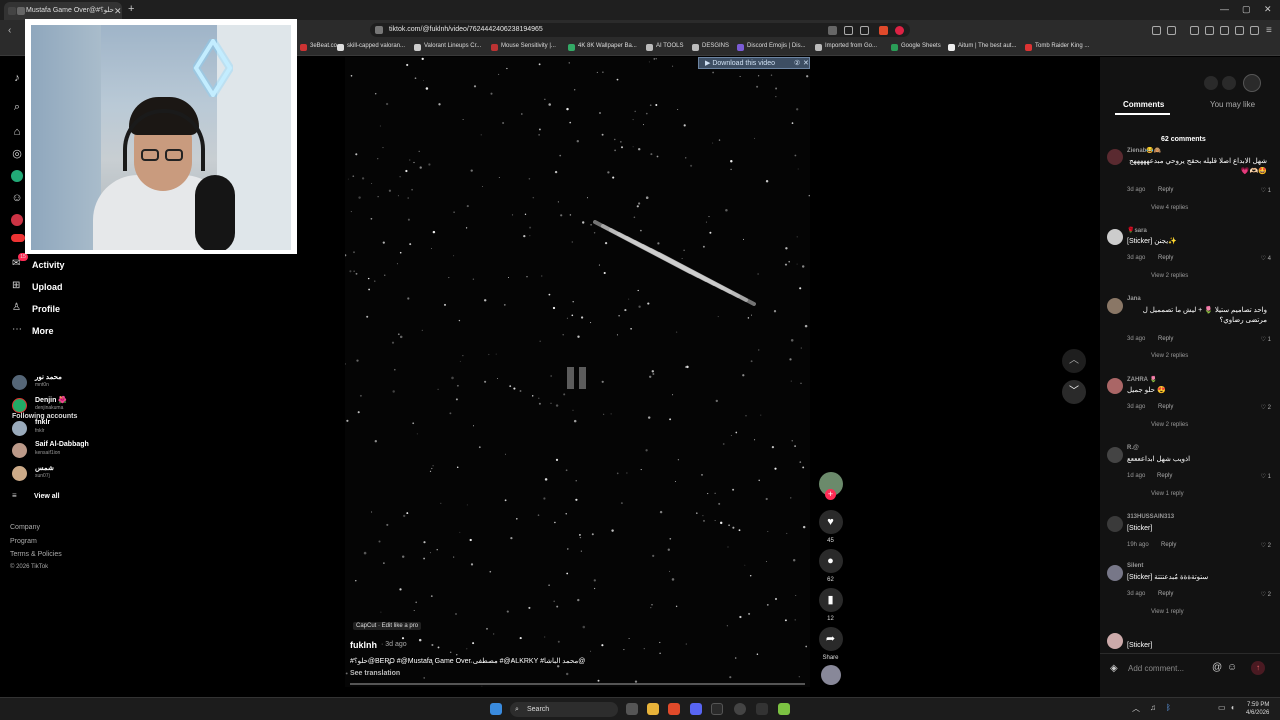 Image resolution: width=1280 pixels, height=720 pixels. What do you see at coordinates (1266, 258) in the screenshot?
I see `like-comment-button: ♡ 4` at bounding box center [1266, 258].